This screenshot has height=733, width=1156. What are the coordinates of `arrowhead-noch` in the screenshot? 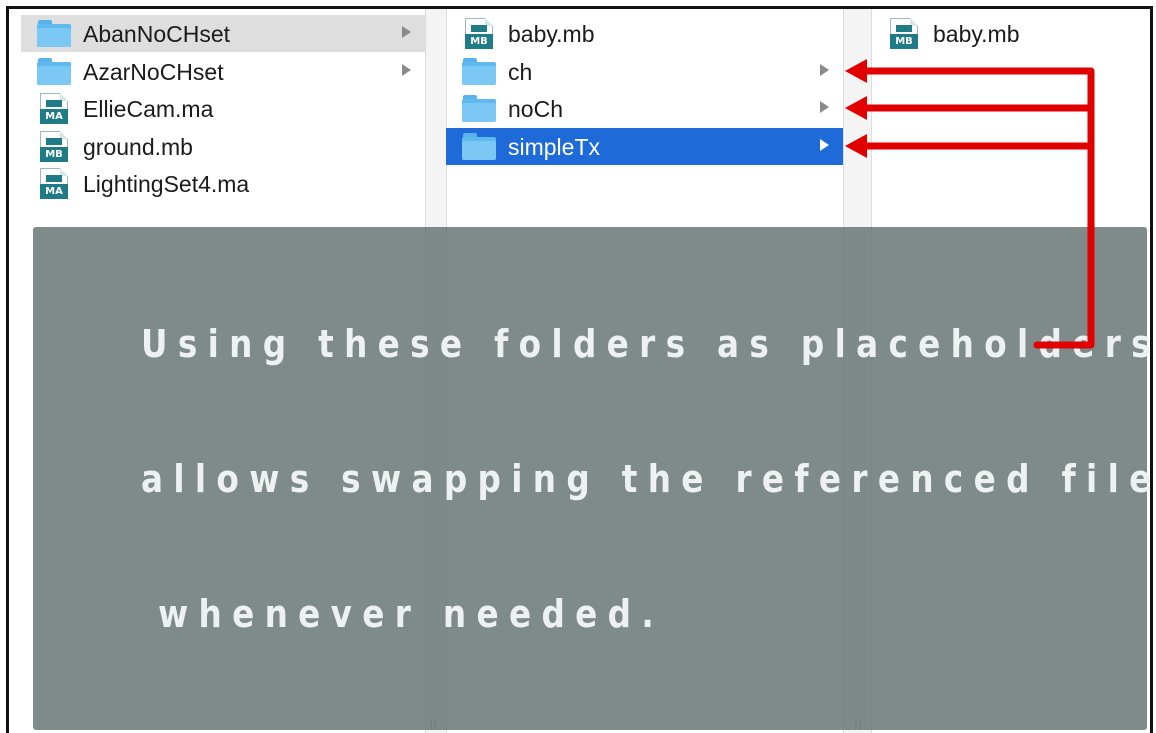 It's located at (856, 108).